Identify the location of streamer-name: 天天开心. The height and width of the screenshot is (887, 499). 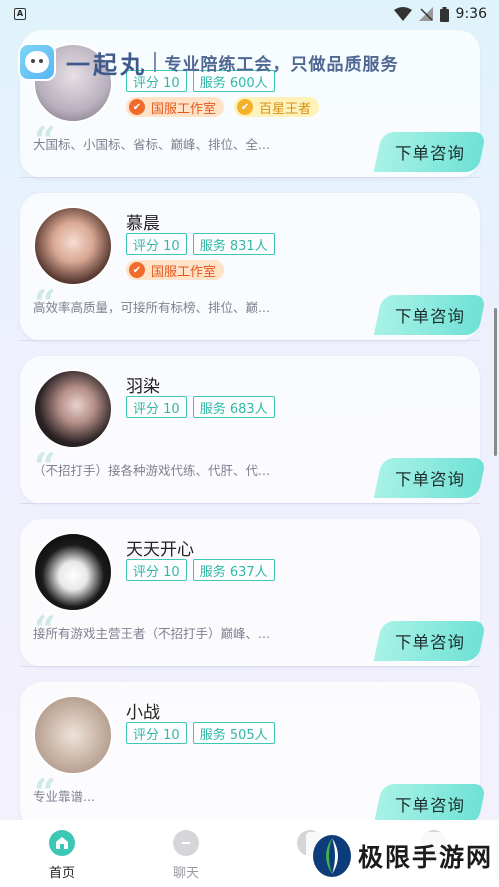
(160, 550).